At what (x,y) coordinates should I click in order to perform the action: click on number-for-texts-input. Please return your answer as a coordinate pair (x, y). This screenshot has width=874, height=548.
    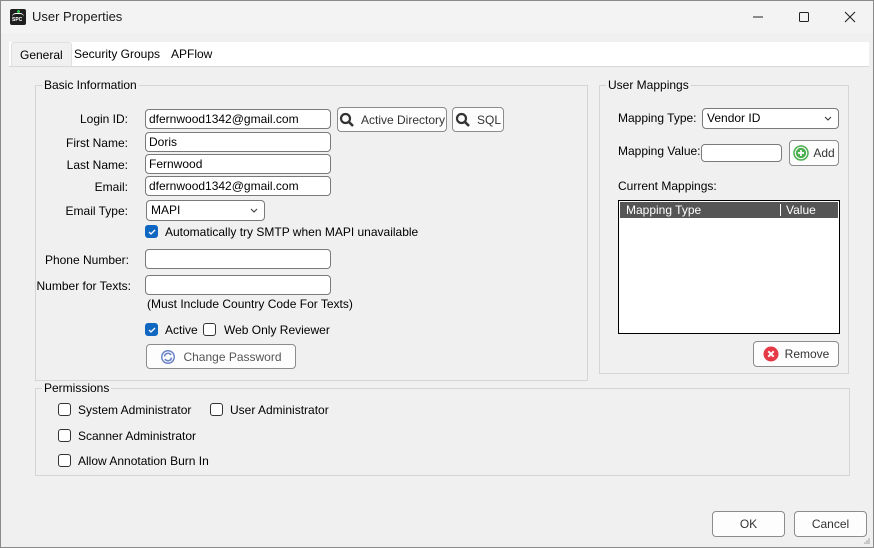
    Looking at the image, I should click on (238, 285).